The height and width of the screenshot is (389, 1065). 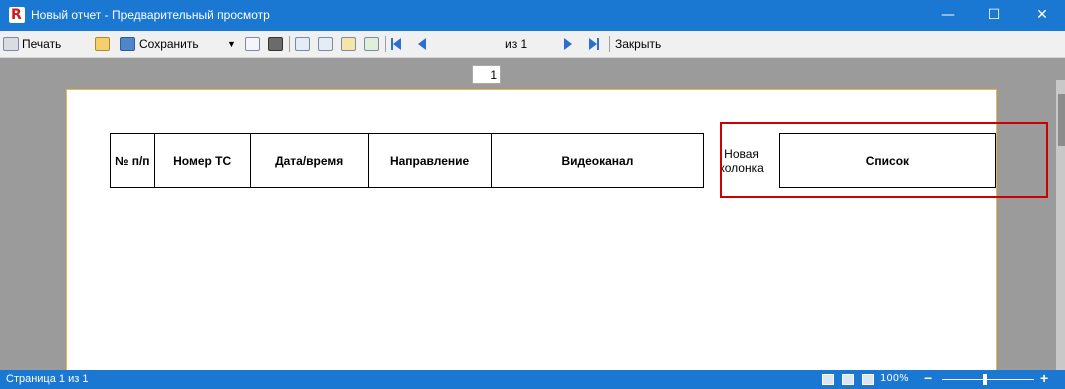 What do you see at coordinates (948, 15) in the screenshot?
I see `minimize-button: —` at bounding box center [948, 15].